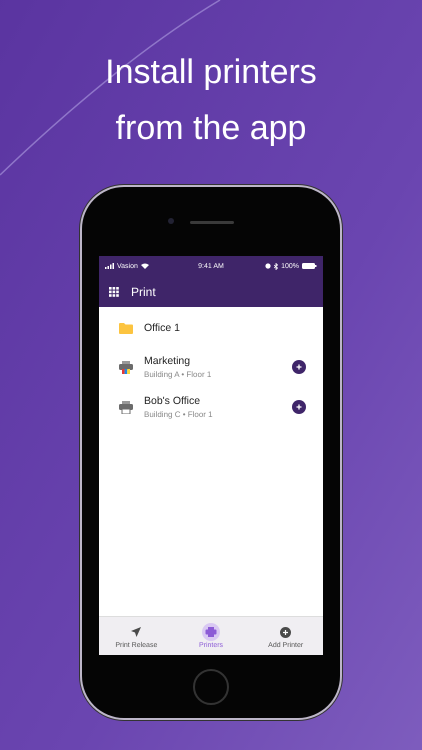  Describe the element at coordinates (212, 401) in the screenshot. I see `item-name: Bob's Office` at that location.